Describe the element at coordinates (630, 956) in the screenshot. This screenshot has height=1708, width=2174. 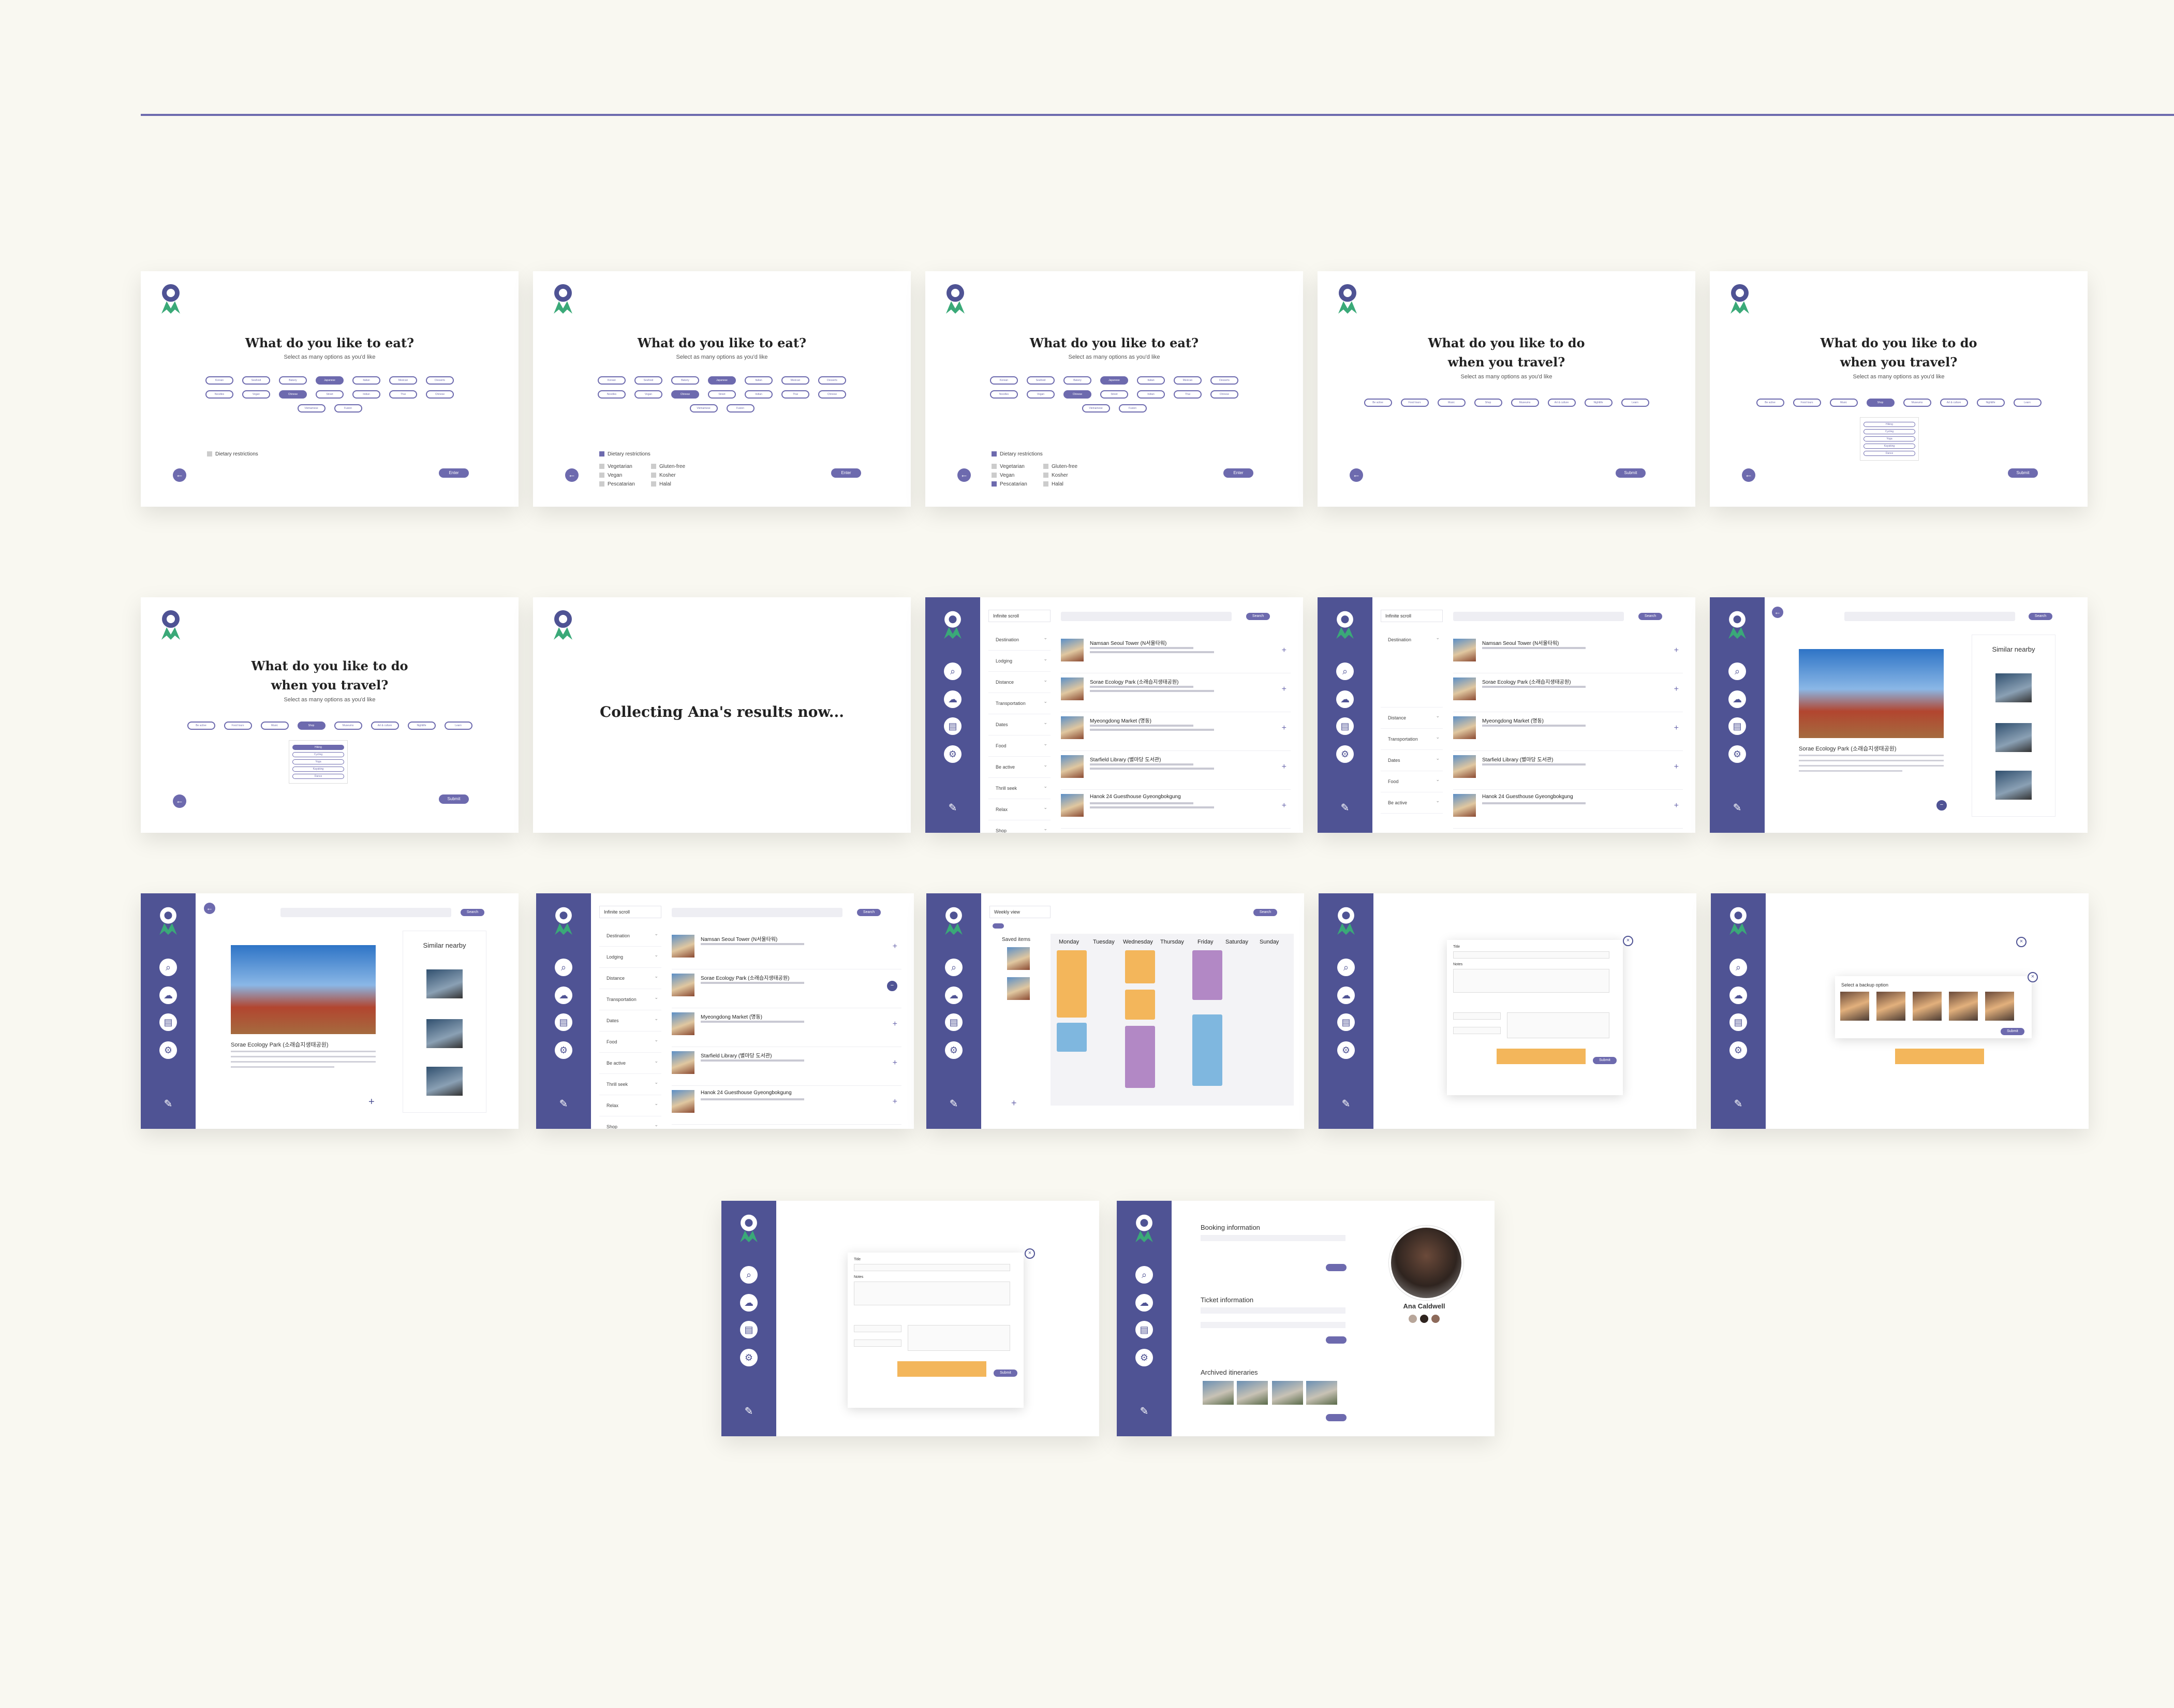
I see `filter-item: Lodging` at that location.